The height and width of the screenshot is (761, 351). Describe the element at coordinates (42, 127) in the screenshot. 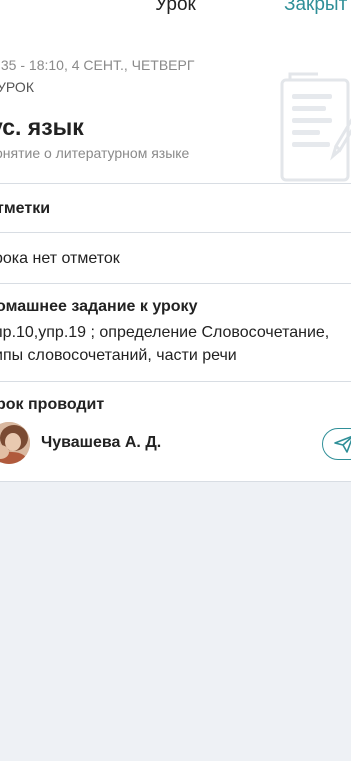

I see `lesson-subject: ус. язык` at that location.